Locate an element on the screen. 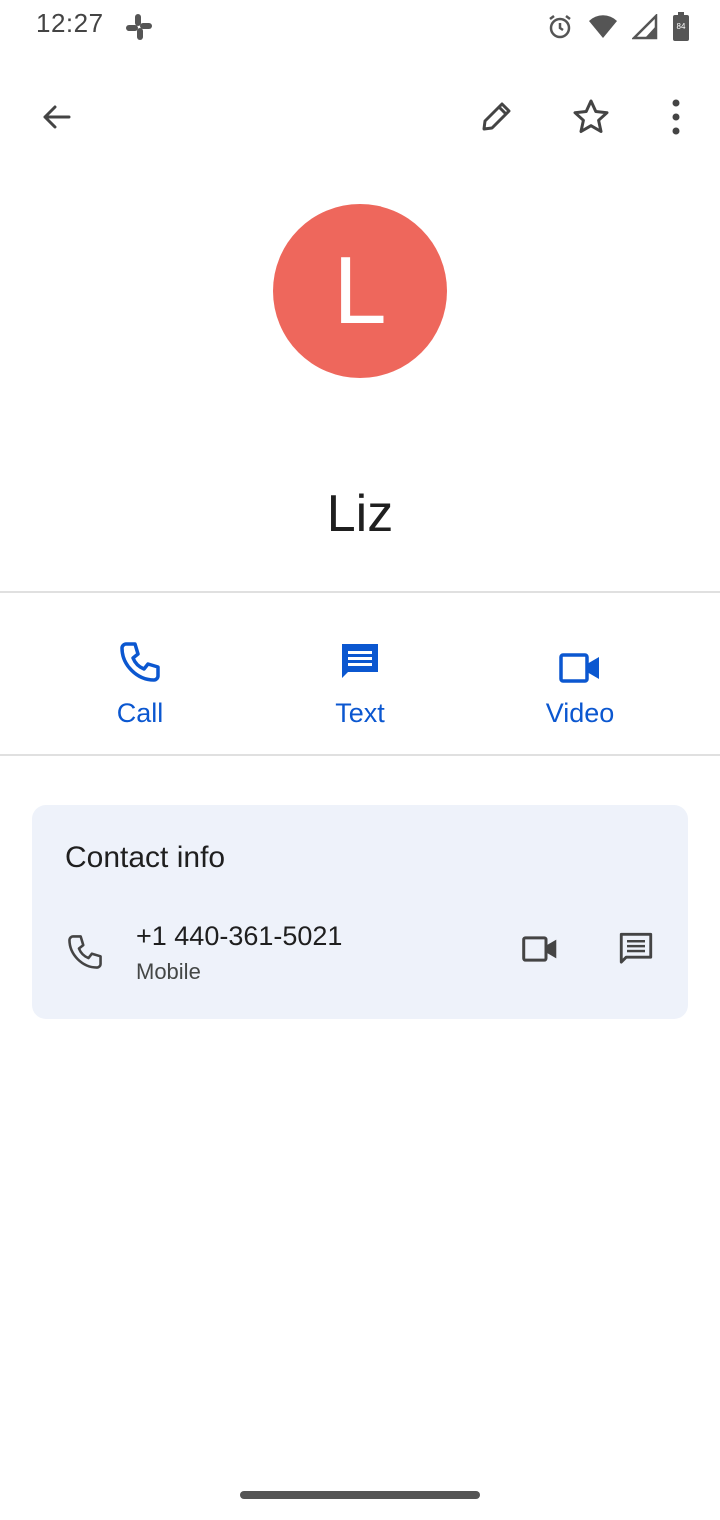 This screenshot has width=720, height=1520. text-action-button: Text is located at coordinates (360, 672).